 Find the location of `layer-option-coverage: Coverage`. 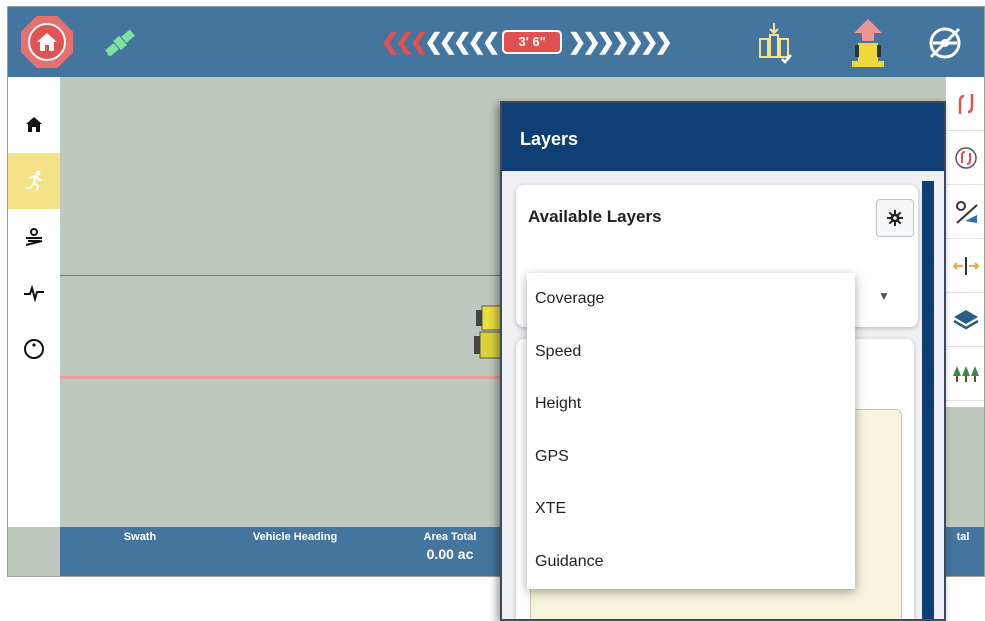

layer-option-coverage: Coverage is located at coordinates (691, 299).